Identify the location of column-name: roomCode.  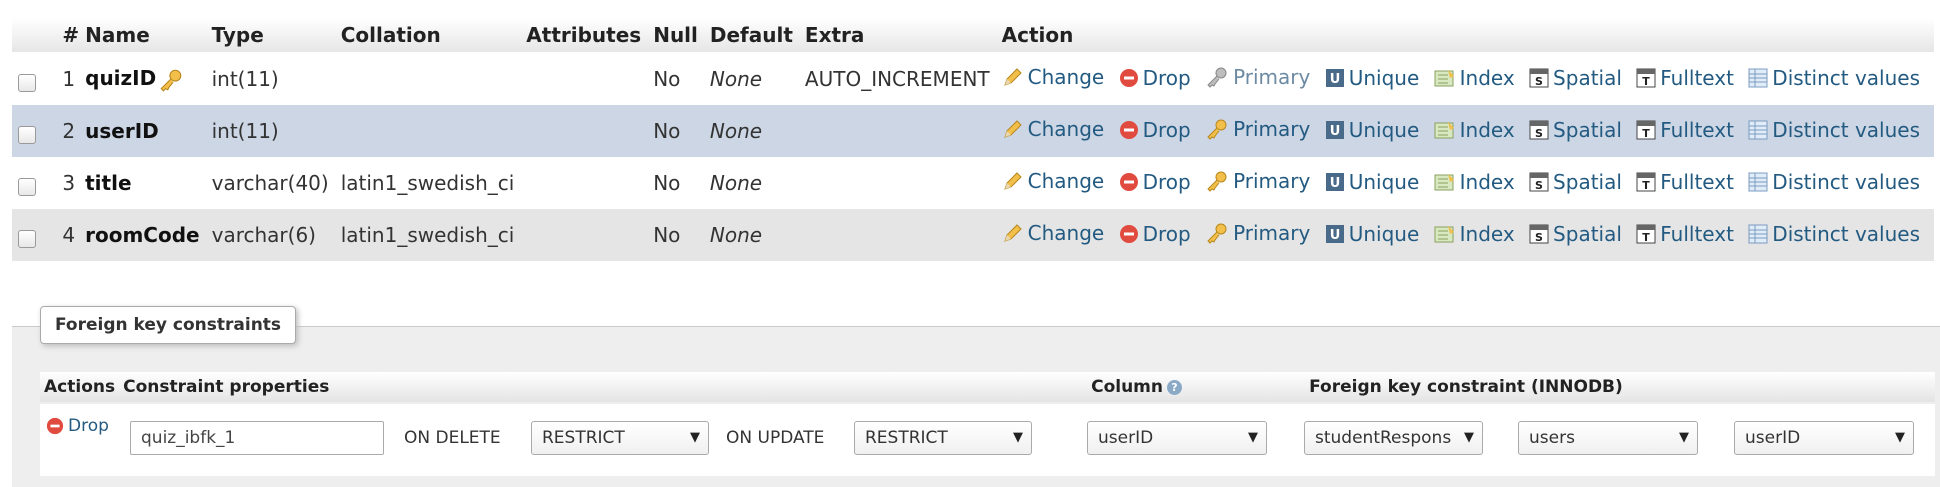
(142, 235).